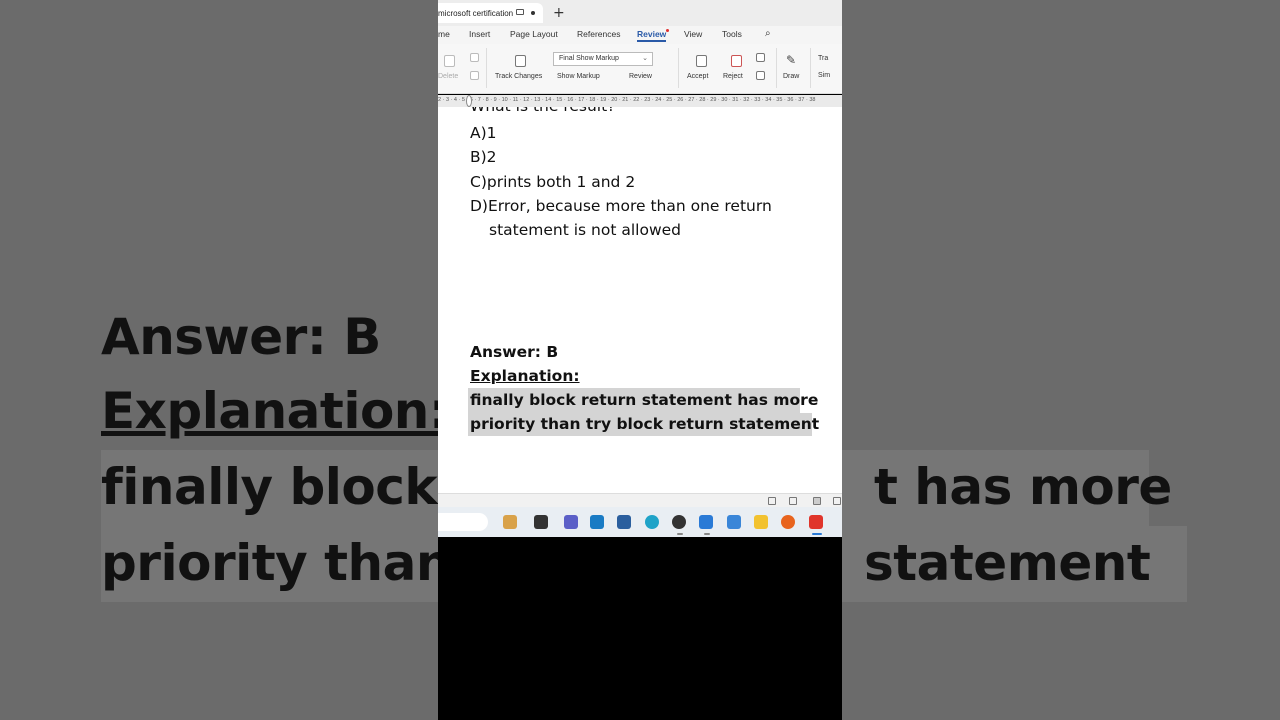 This screenshot has height=720, width=1280. I want to click on reject-icon, so click(736, 61).